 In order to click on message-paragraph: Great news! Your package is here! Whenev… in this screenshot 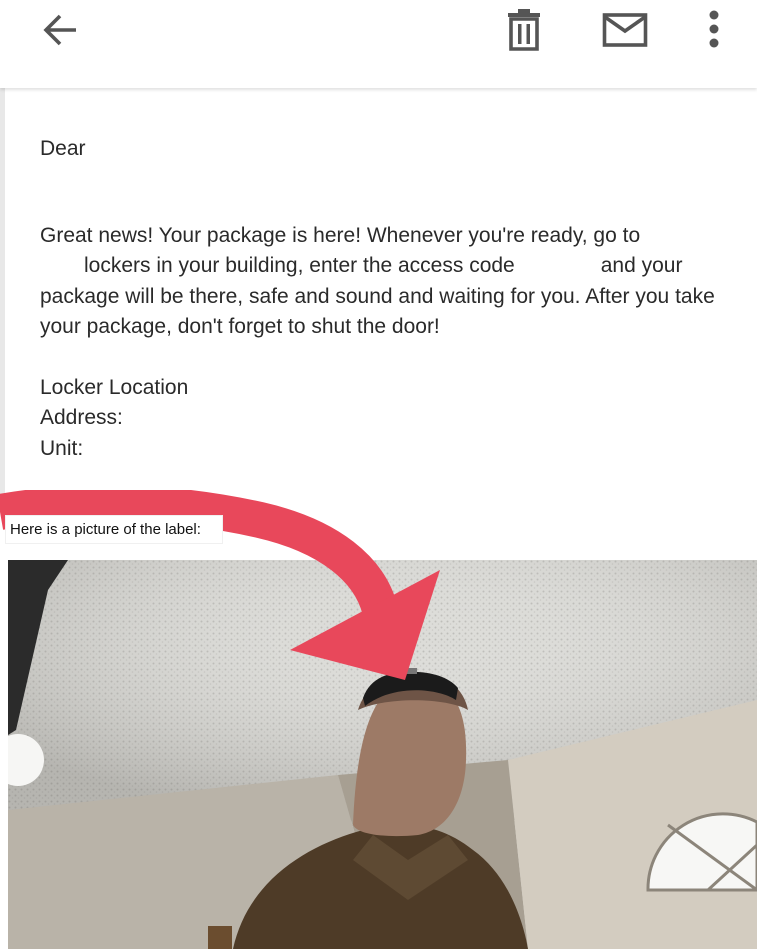, I will do `click(396, 282)`.